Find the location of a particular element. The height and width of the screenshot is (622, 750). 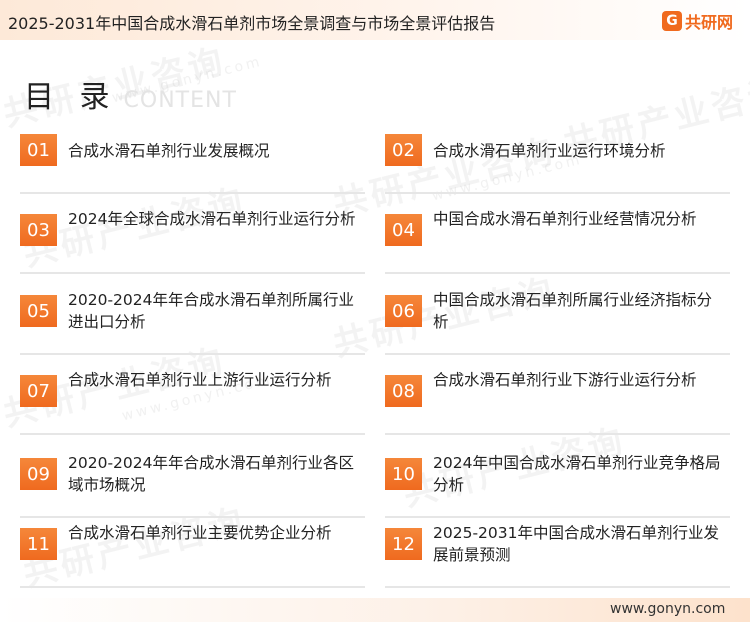

toc-item-03: 03 2024年全球合成水滑石单剂行业运行分析 is located at coordinates (192, 242).